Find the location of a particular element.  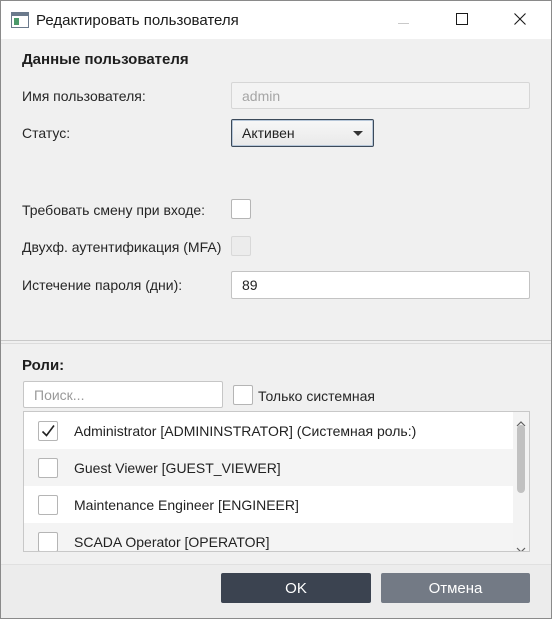

title-bar: Редактировать пользователя is located at coordinates (276, 20).